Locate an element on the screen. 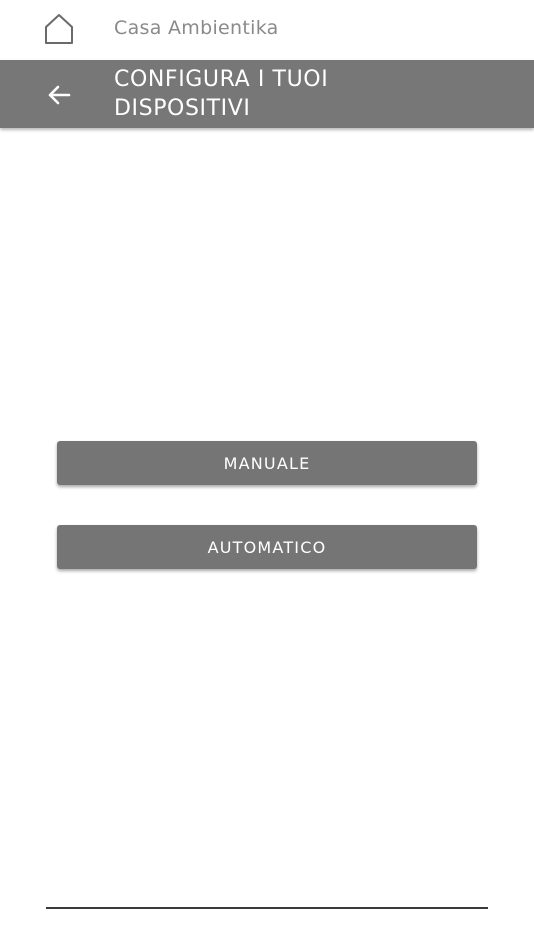  home-icon is located at coordinates (59, 29).